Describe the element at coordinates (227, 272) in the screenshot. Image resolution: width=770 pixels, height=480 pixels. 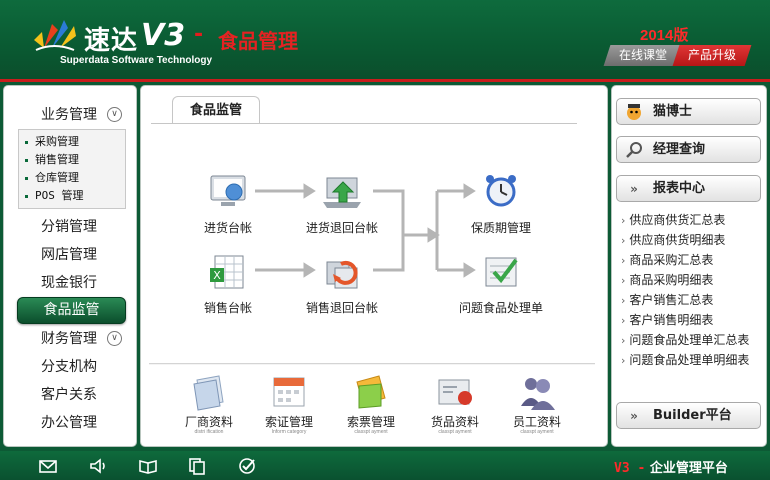
I see `spreadsheet-icon: X` at that location.